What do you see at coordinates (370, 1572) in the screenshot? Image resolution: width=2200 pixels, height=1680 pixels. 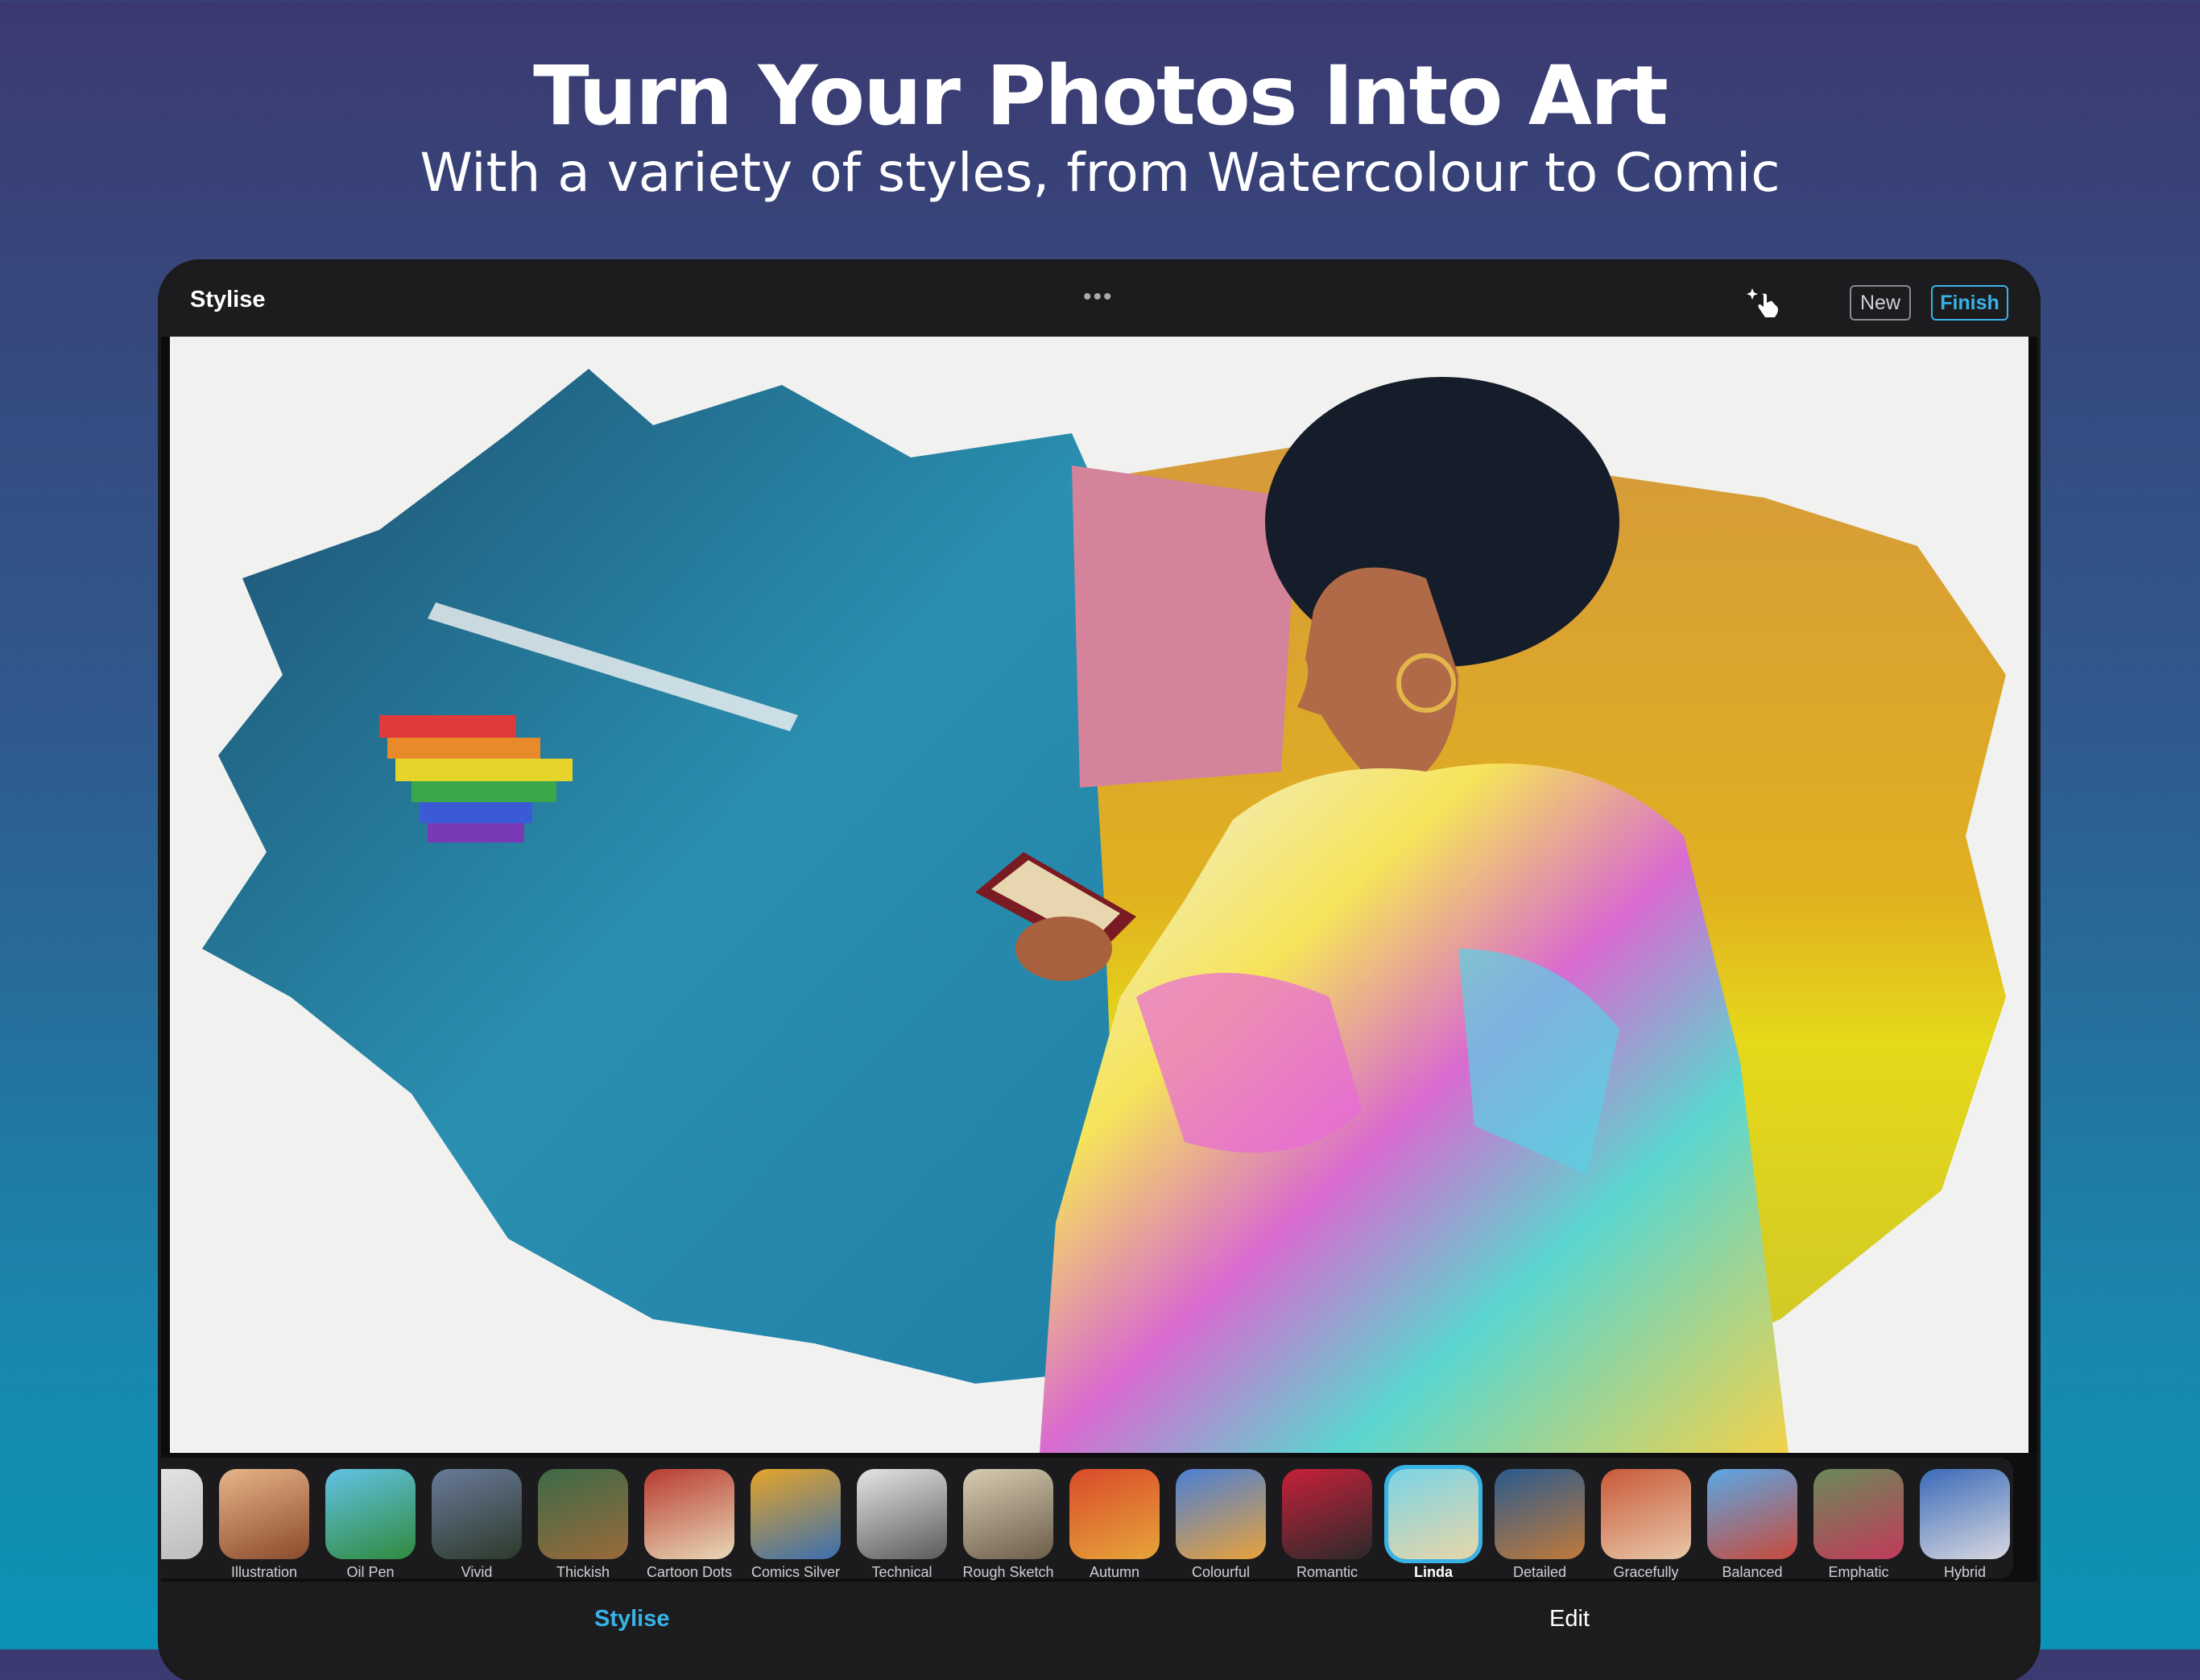 I see `style-label: Oil Pen` at bounding box center [370, 1572].